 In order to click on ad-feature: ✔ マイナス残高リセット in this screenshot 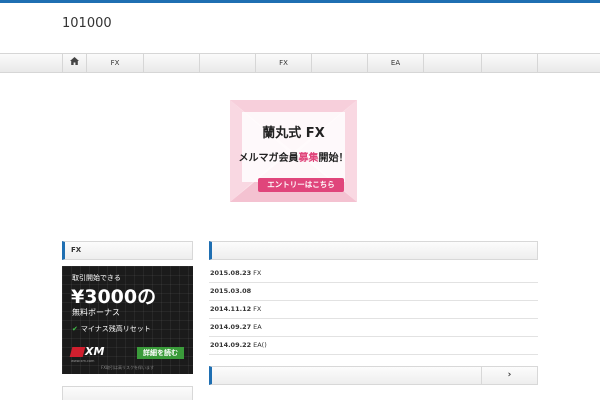, I will do `click(111, 329)`.